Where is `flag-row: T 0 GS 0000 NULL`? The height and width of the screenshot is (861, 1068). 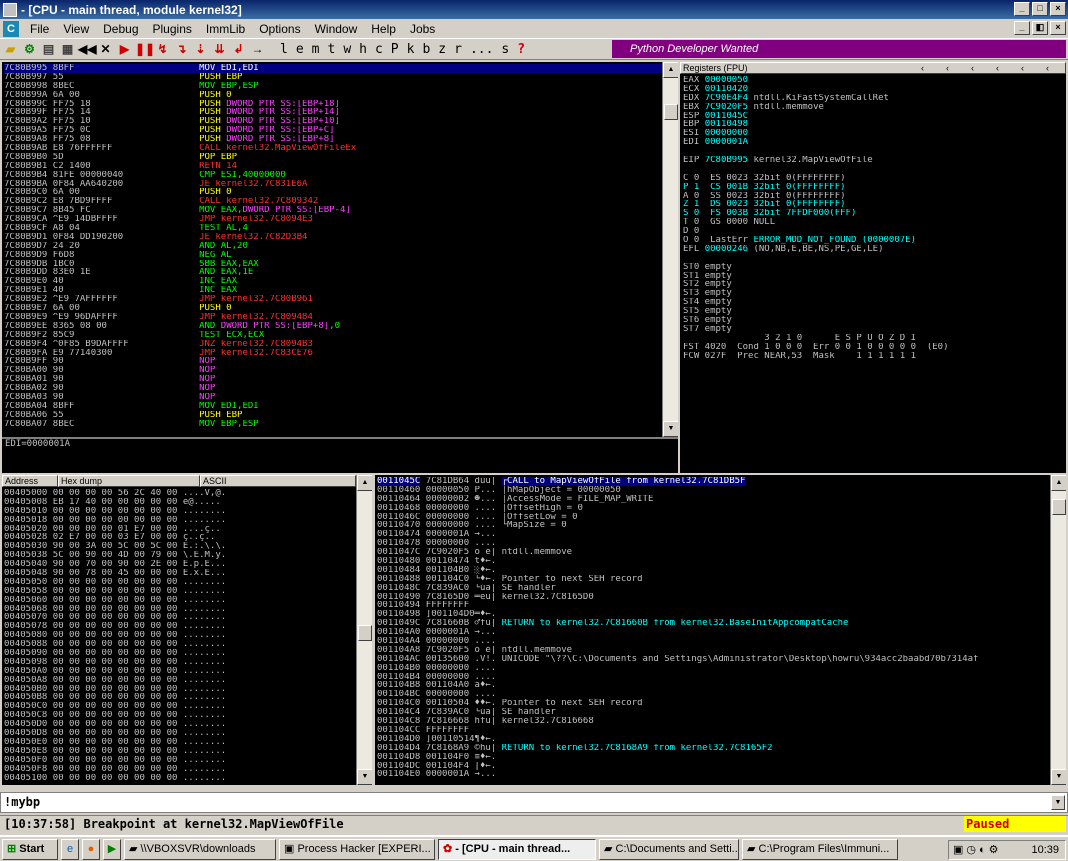 flag-row: T 0 GS 0000 NULL is located at coordinates (873, 222).